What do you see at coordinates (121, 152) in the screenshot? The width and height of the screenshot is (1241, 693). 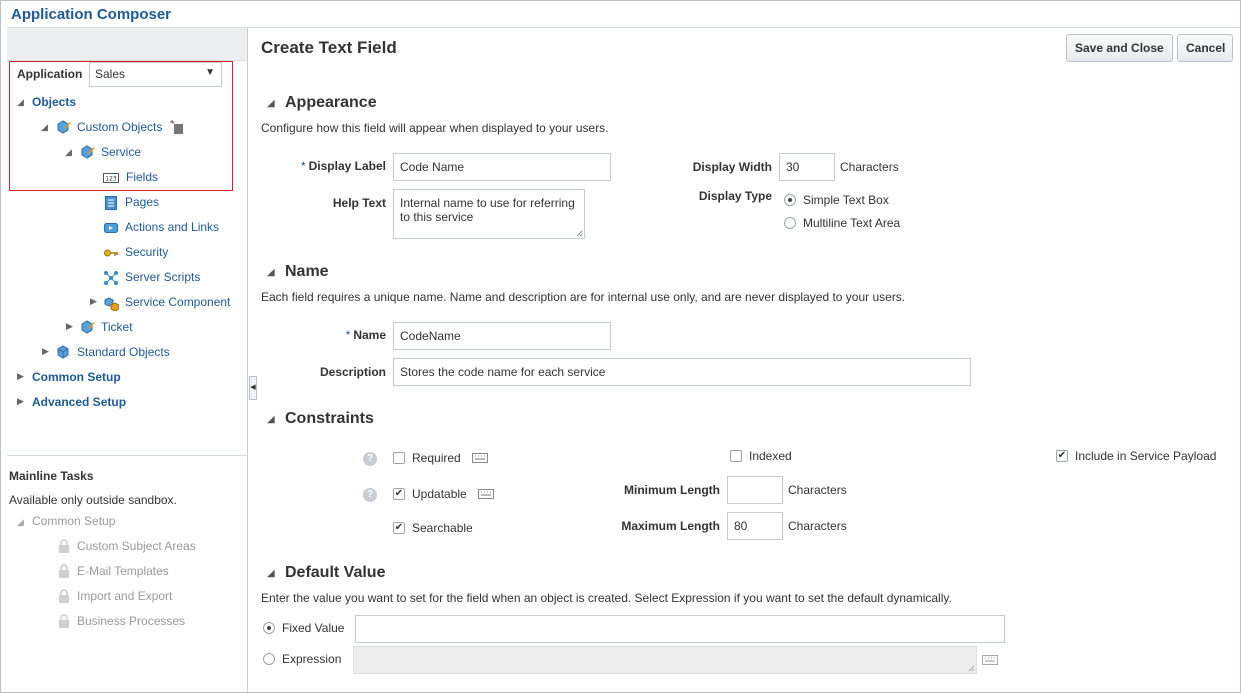 I see `tree-service: Service` at bounding box center [121, 152].